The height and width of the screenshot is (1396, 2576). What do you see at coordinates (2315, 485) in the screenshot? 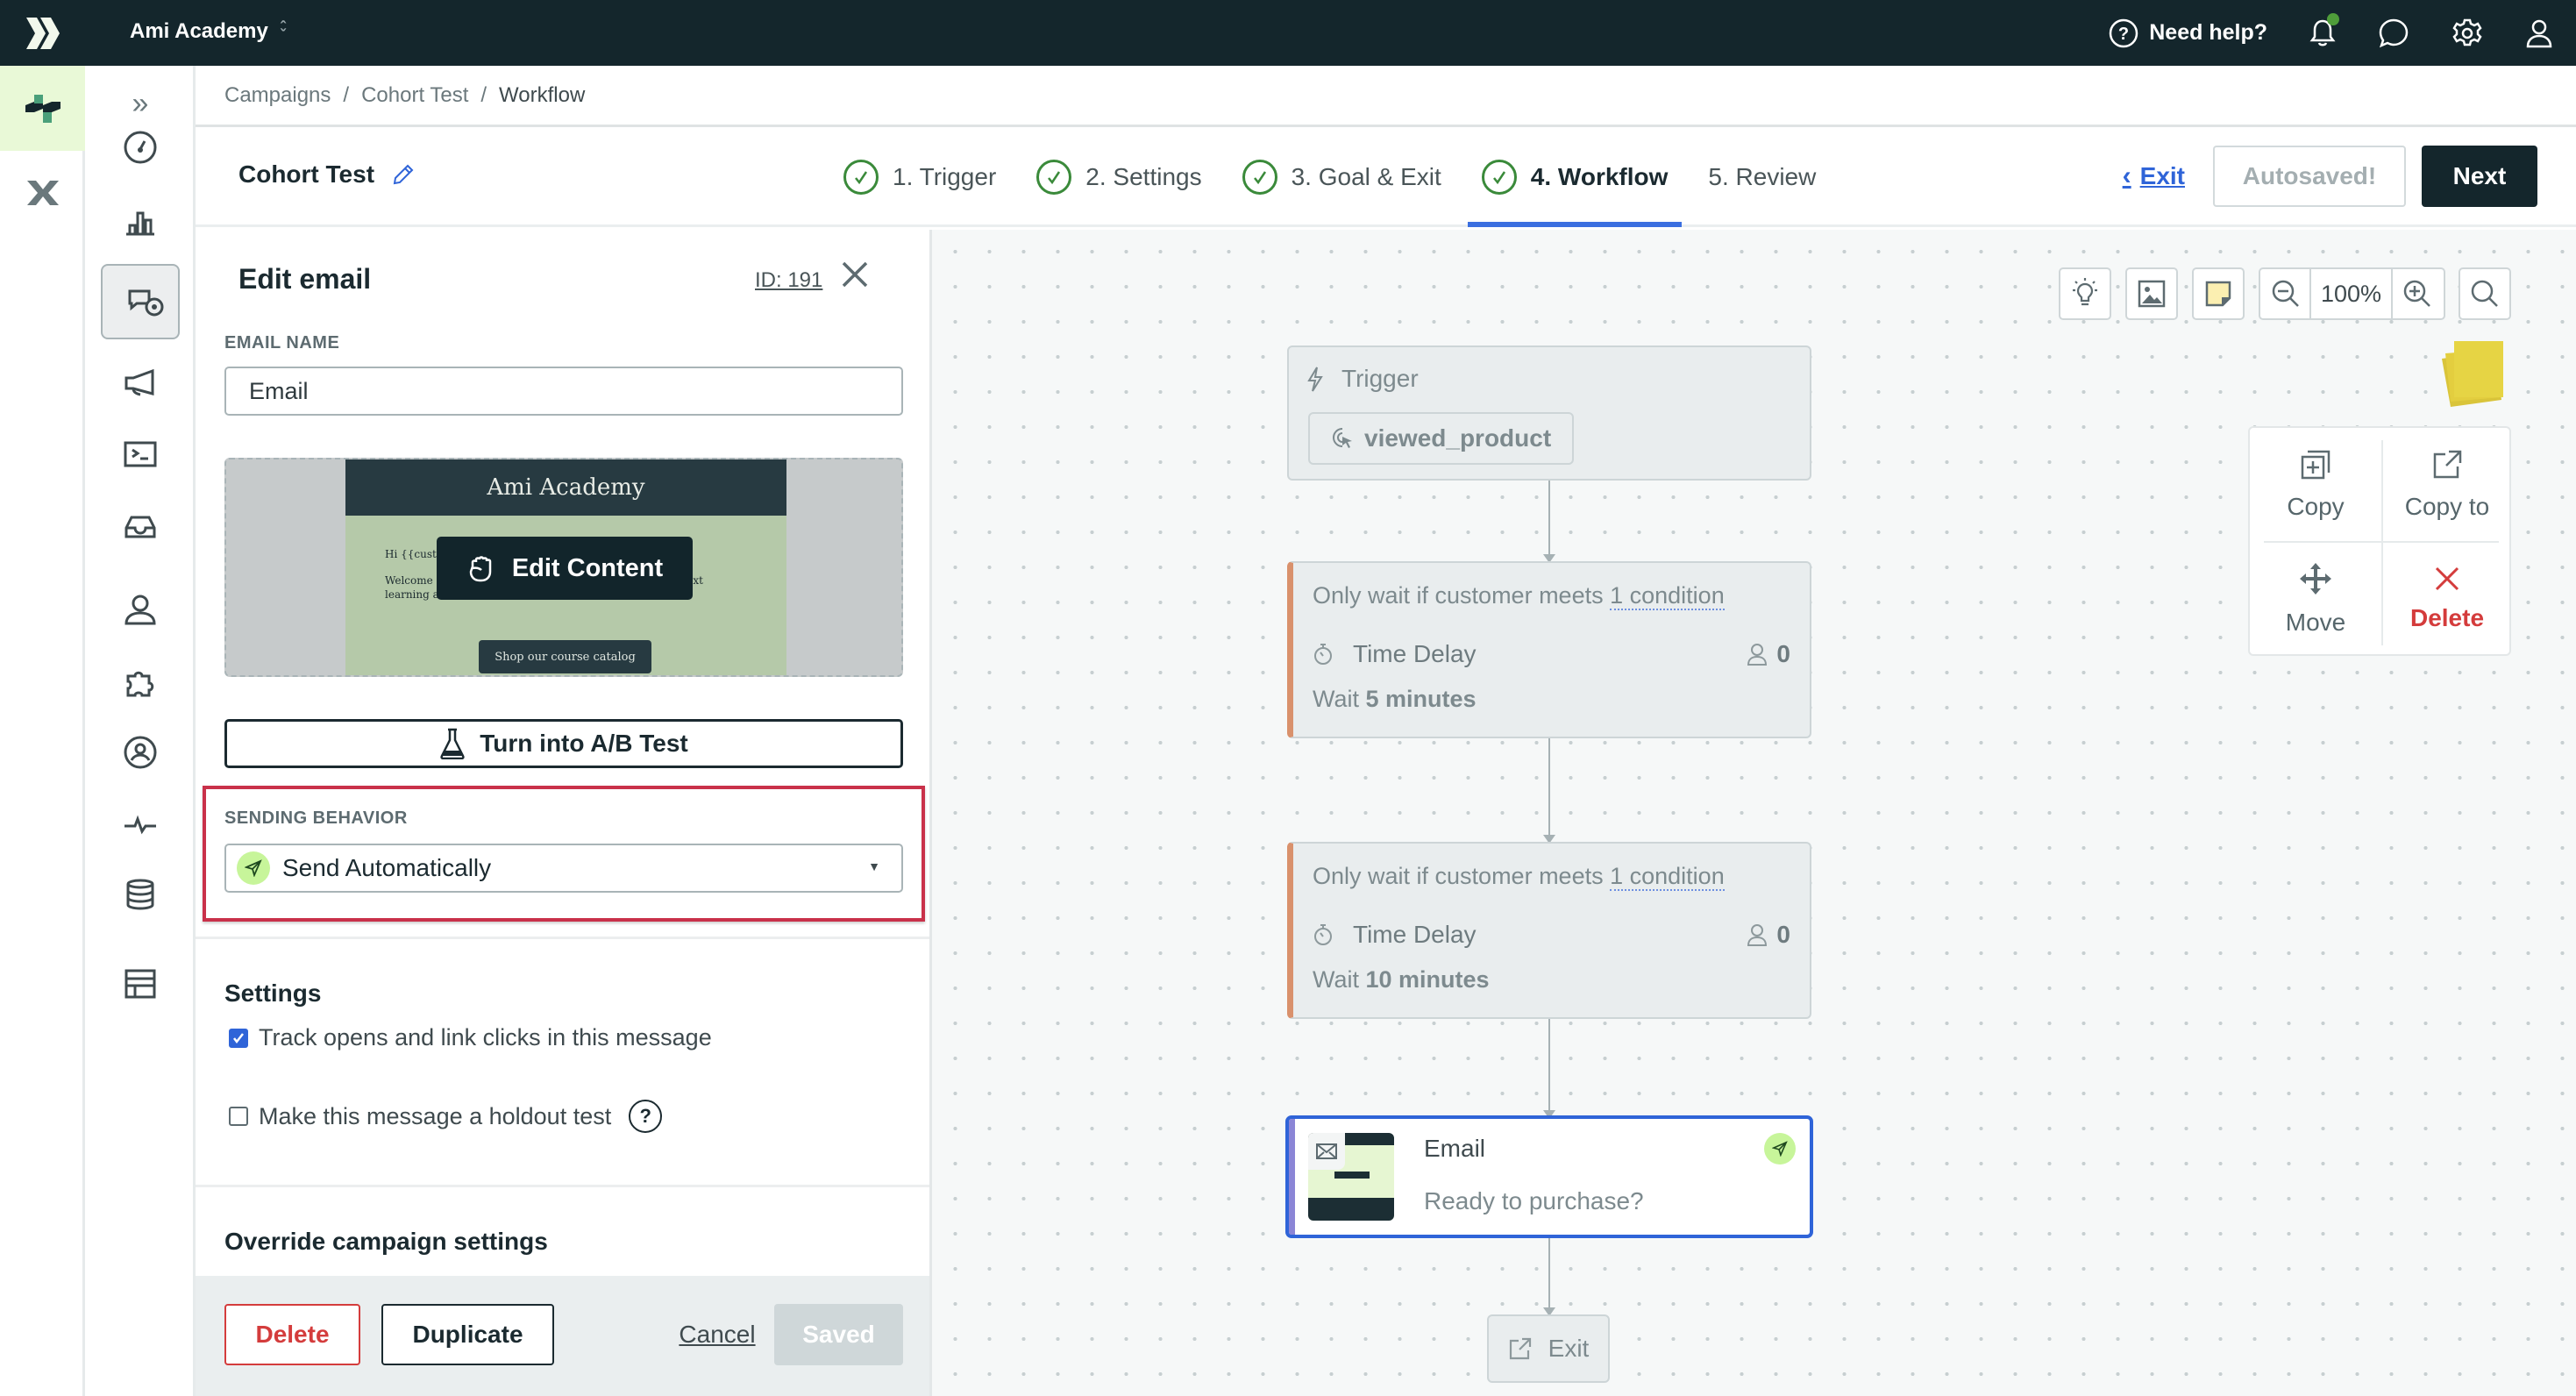
I see `copy-button: Copy` at bounding box center [2315, 485].